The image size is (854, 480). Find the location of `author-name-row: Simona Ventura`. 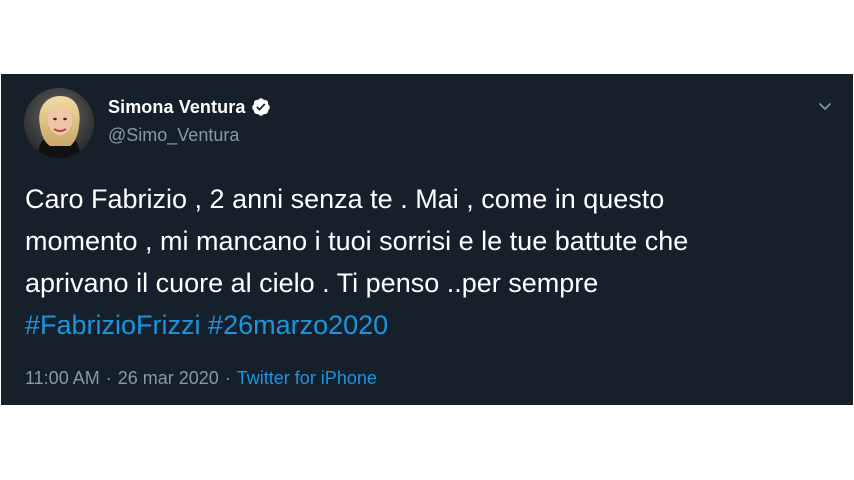

author-name-row: Simona Ventura is located at coordinates (189, 107).